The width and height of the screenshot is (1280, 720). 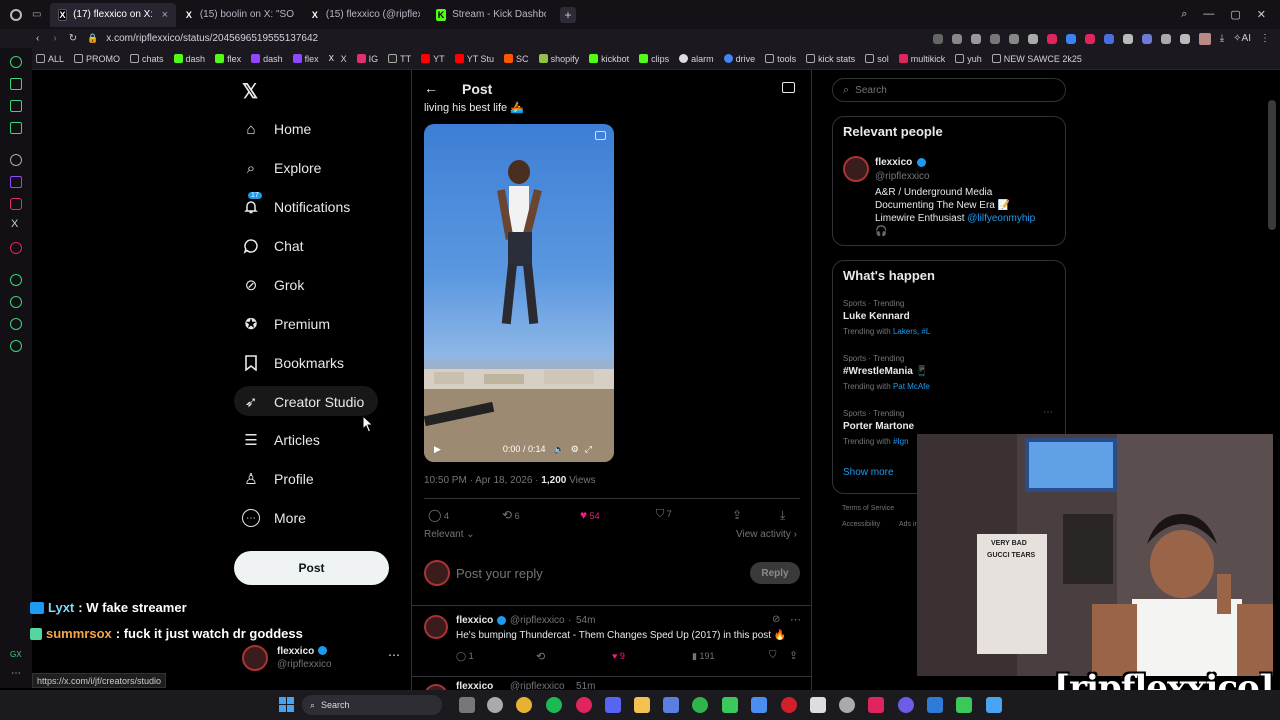 I want to click on reply-input, so click(x=596, y=573).